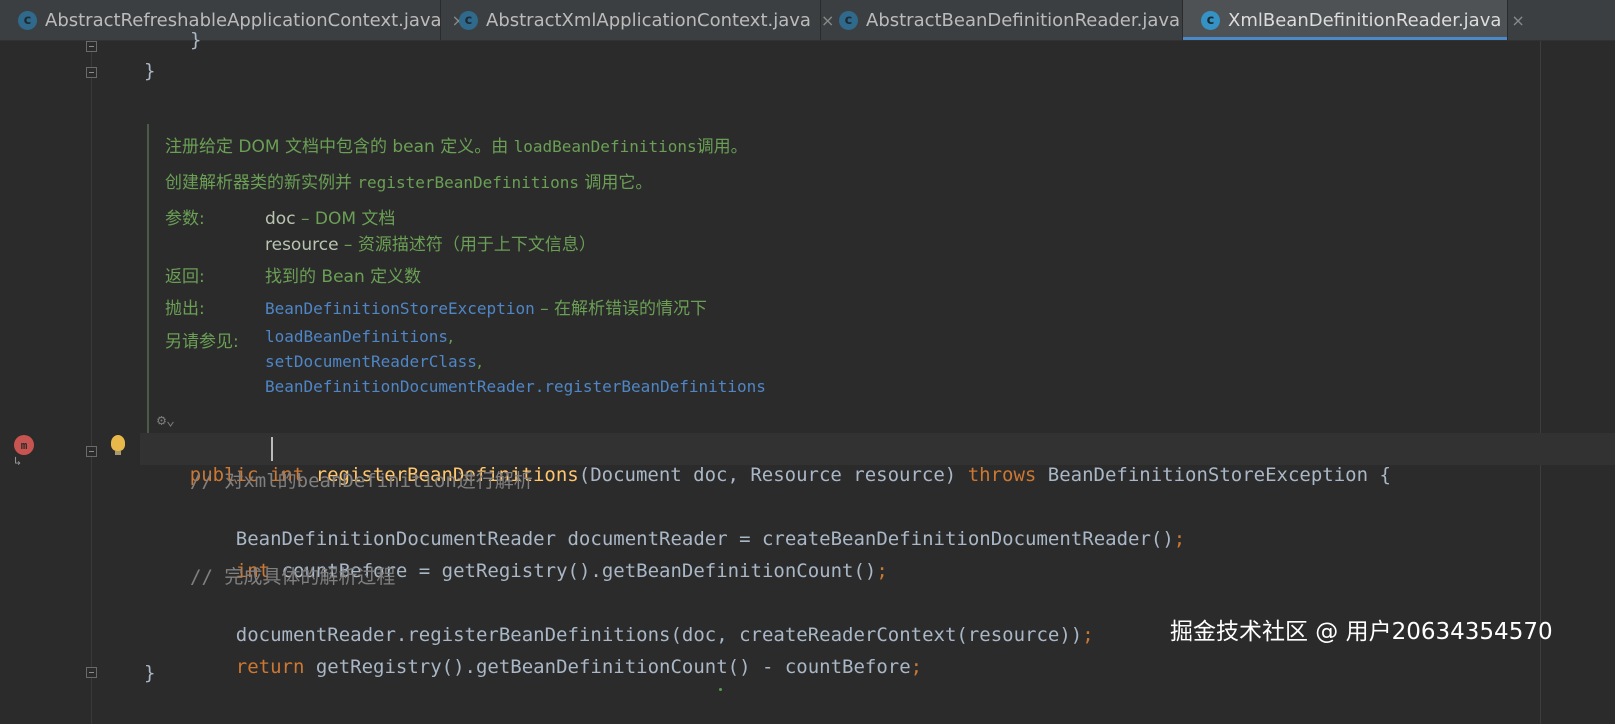 The image size is (1615, 724). I want to click on tab-label: AbstractXmlApplicationContext.java, so click(648, 20).